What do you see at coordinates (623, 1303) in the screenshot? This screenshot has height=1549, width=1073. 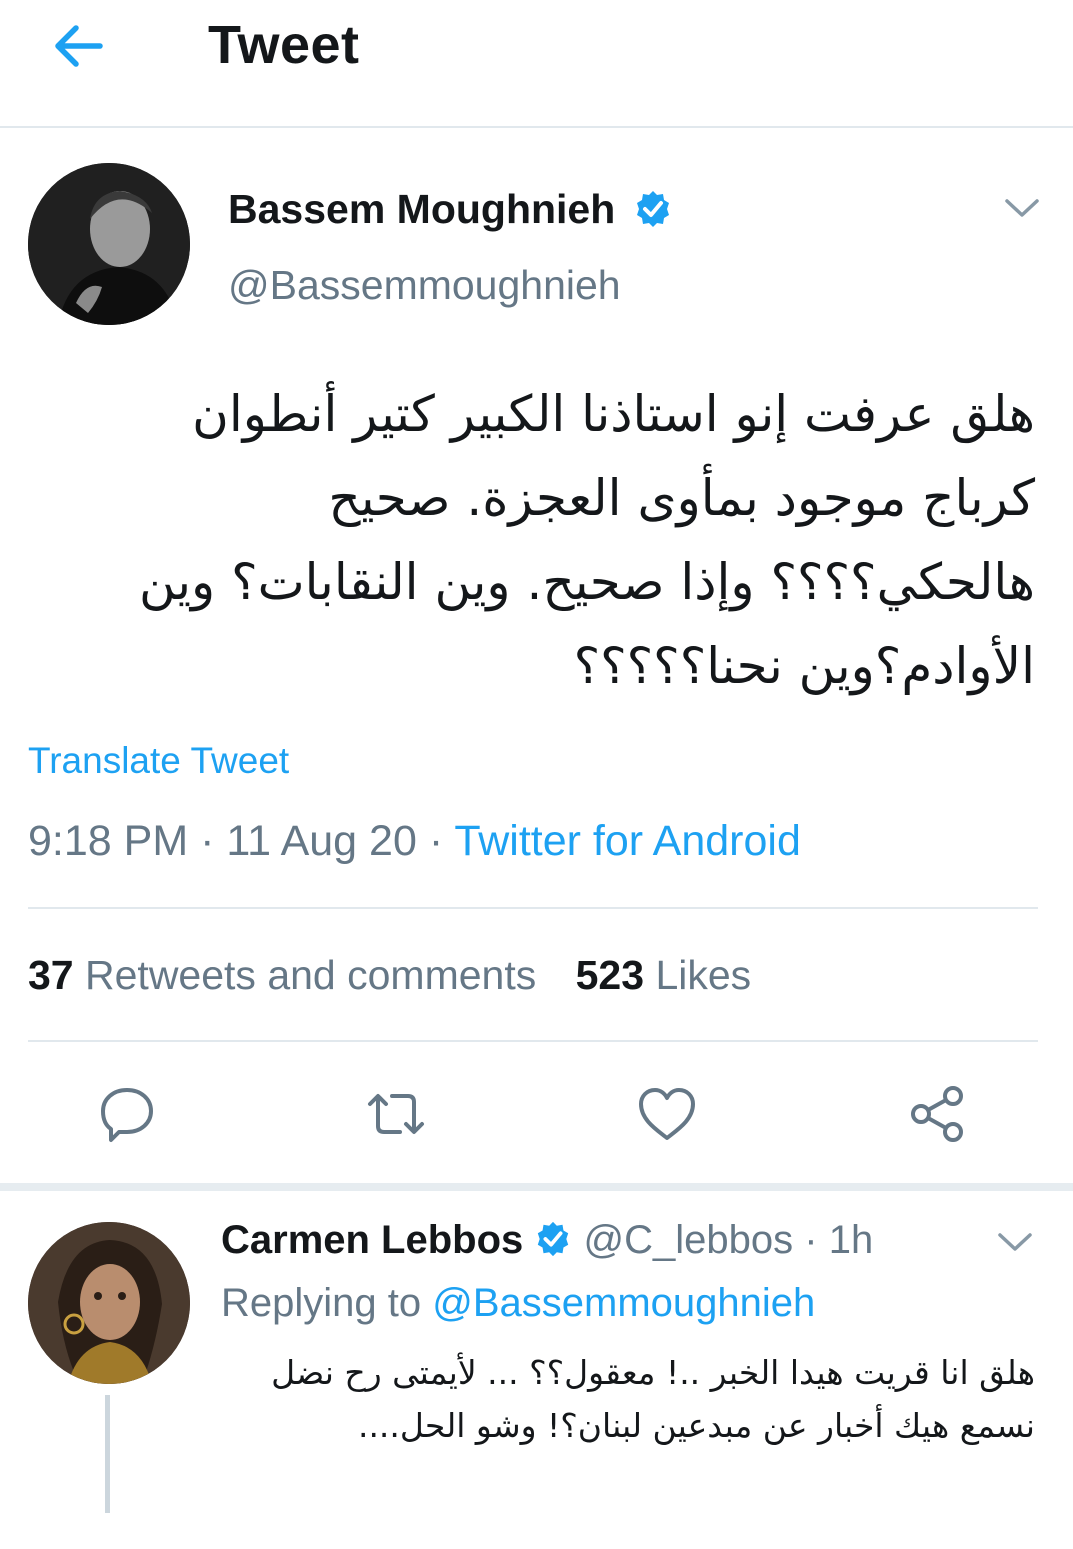 I see `replying-to-link: @Bassemmoughnieh` at bounding box center [623, 1303].